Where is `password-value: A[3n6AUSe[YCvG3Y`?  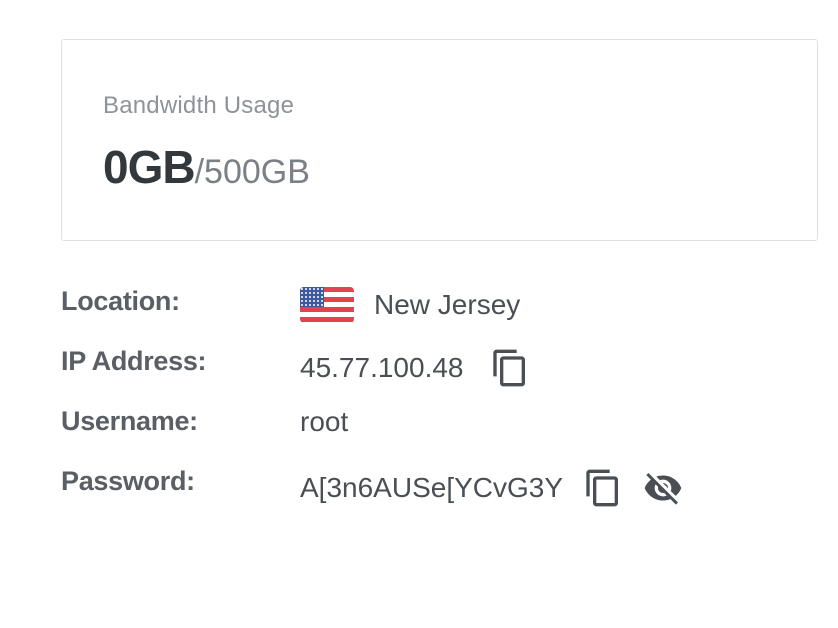
password-value: A[3n6AUSe[YCvG3Y is located at coordinates (432, 487).